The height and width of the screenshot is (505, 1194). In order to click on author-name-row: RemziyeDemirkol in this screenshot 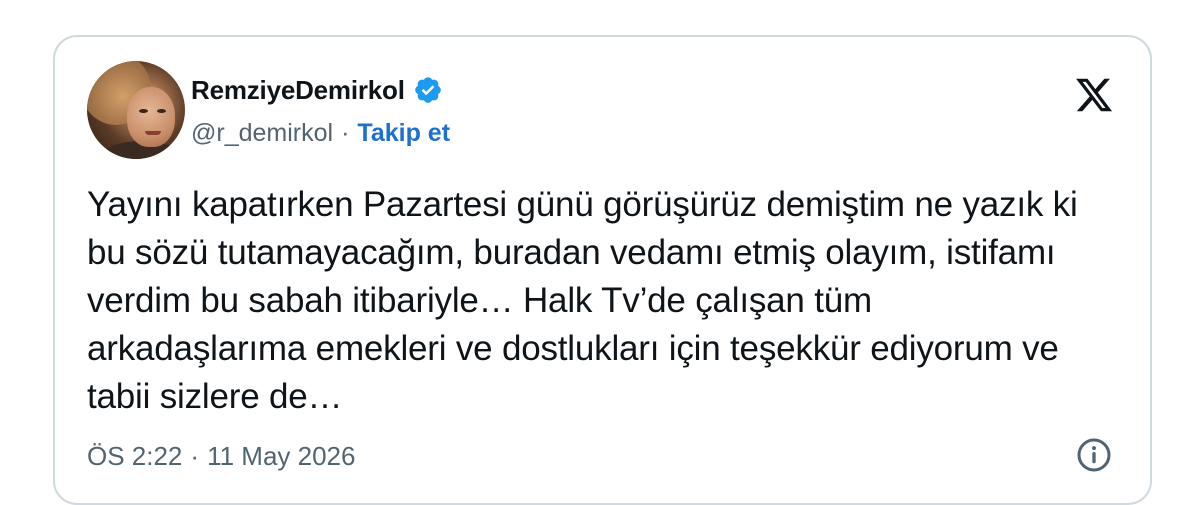, I will do `click(317, 90)`.